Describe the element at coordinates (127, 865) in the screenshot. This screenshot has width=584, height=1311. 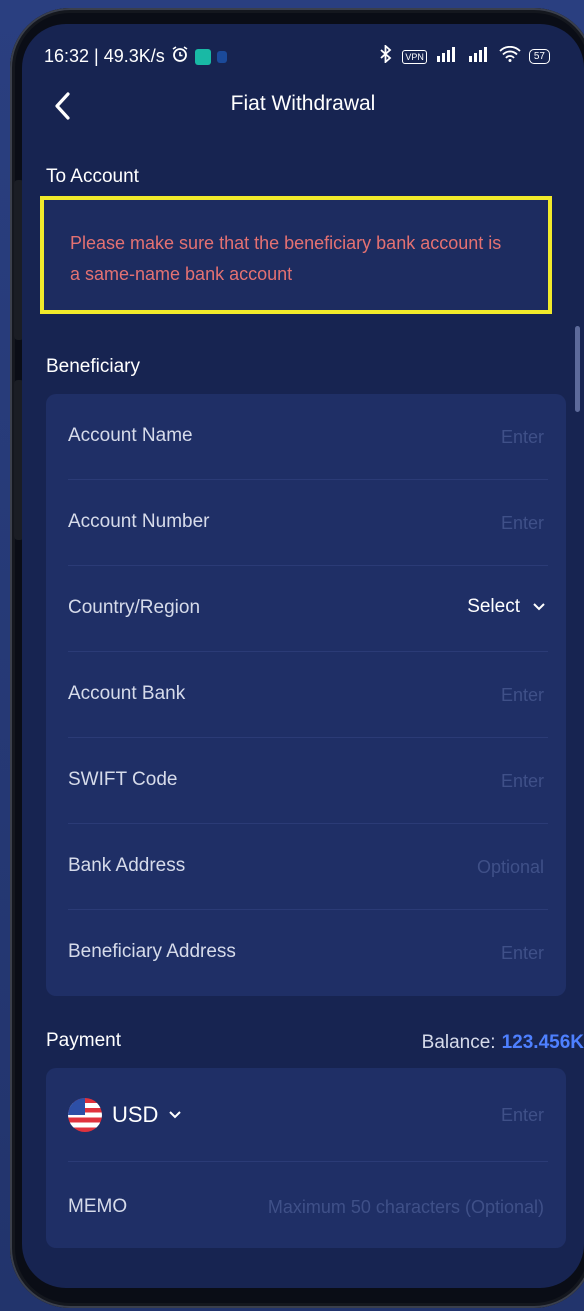
I see `bank-address-label: Bank Address` at that location.